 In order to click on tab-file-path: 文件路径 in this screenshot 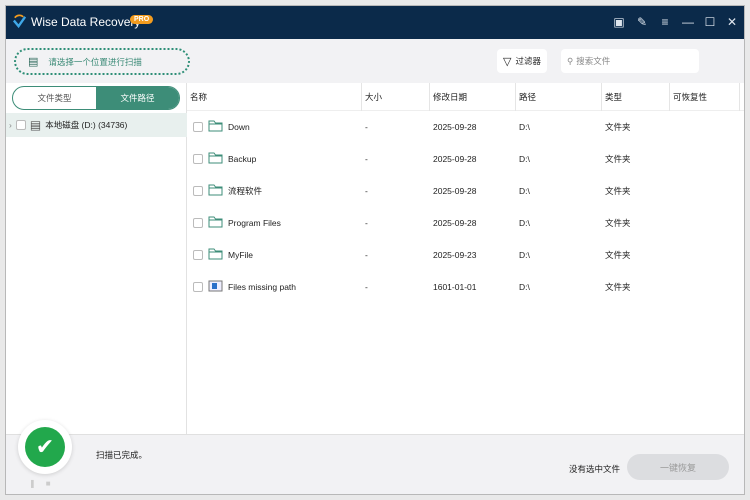, I will do `click(137, 98)`.